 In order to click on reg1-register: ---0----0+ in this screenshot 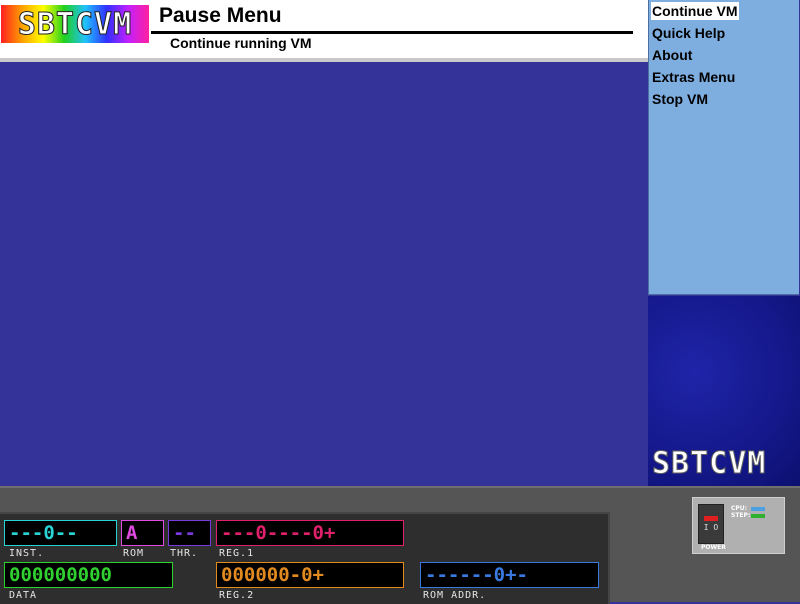, I will do `click(310, 533)`.